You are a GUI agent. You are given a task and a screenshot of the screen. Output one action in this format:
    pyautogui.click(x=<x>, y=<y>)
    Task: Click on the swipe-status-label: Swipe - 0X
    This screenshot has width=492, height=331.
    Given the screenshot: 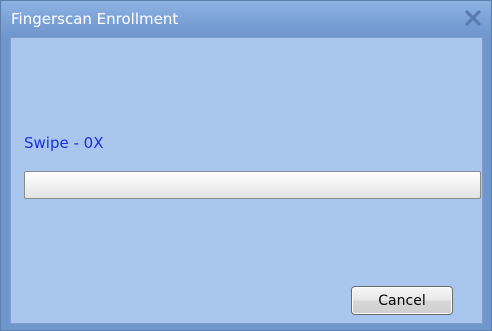 What is the action you would take?
    pyautogui.click(x=64, y=143)
    